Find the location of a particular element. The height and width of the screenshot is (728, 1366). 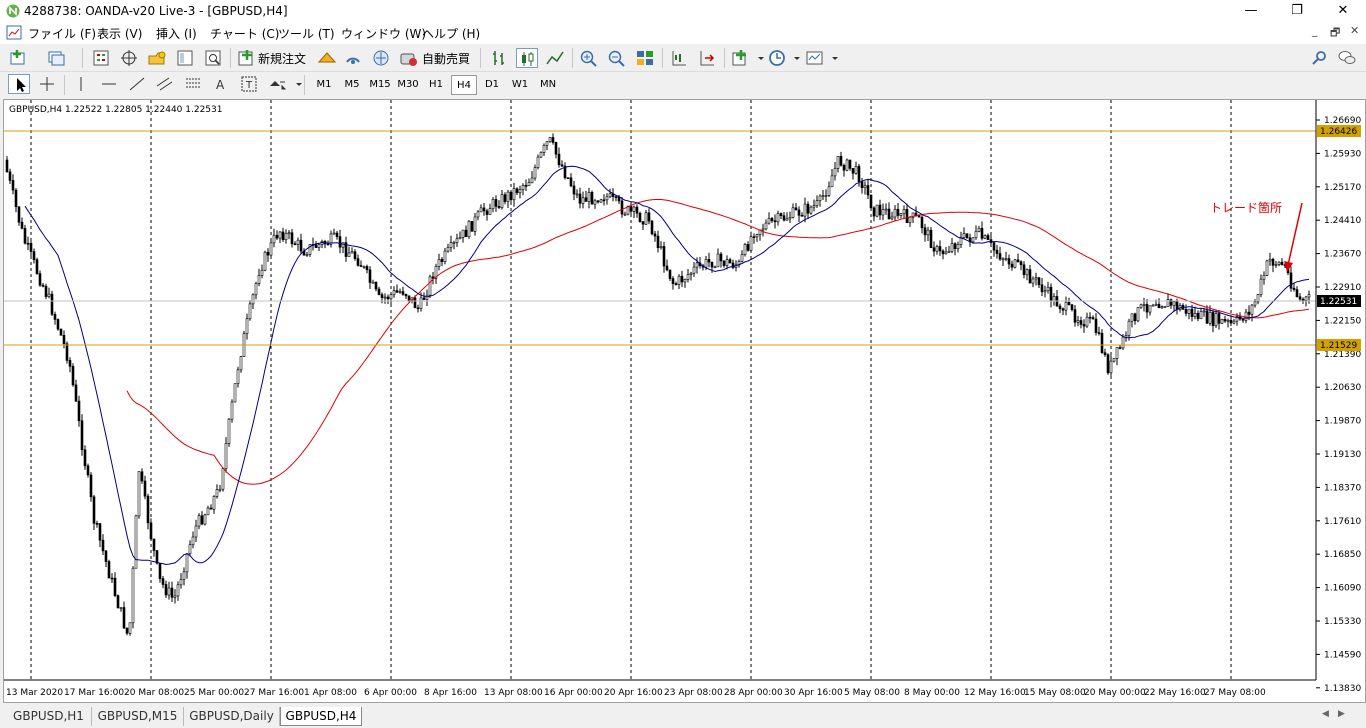

menu-chart: チャート (C) is located at coordinates (244, 33).